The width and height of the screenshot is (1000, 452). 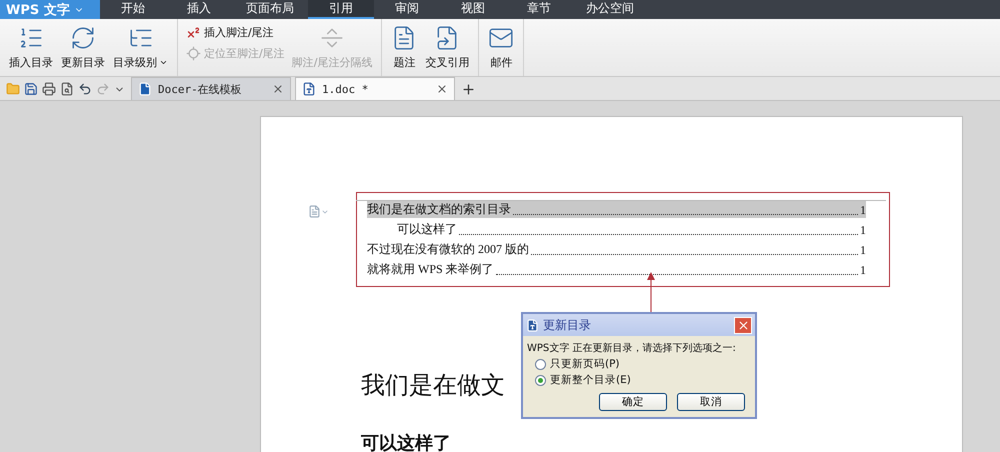 What do you see at coordinates (193, 53) in the screenshot?
I see `locate-icon` at bounding box center [193, 53].